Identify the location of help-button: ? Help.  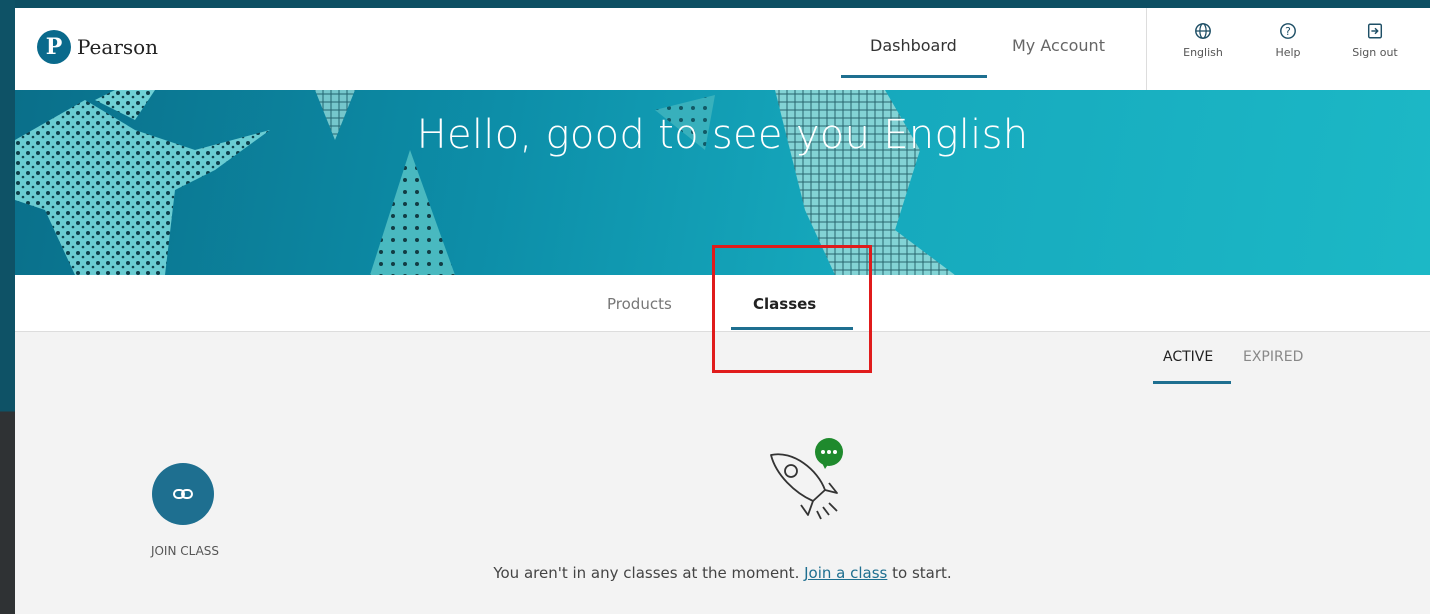
(1288, 40).